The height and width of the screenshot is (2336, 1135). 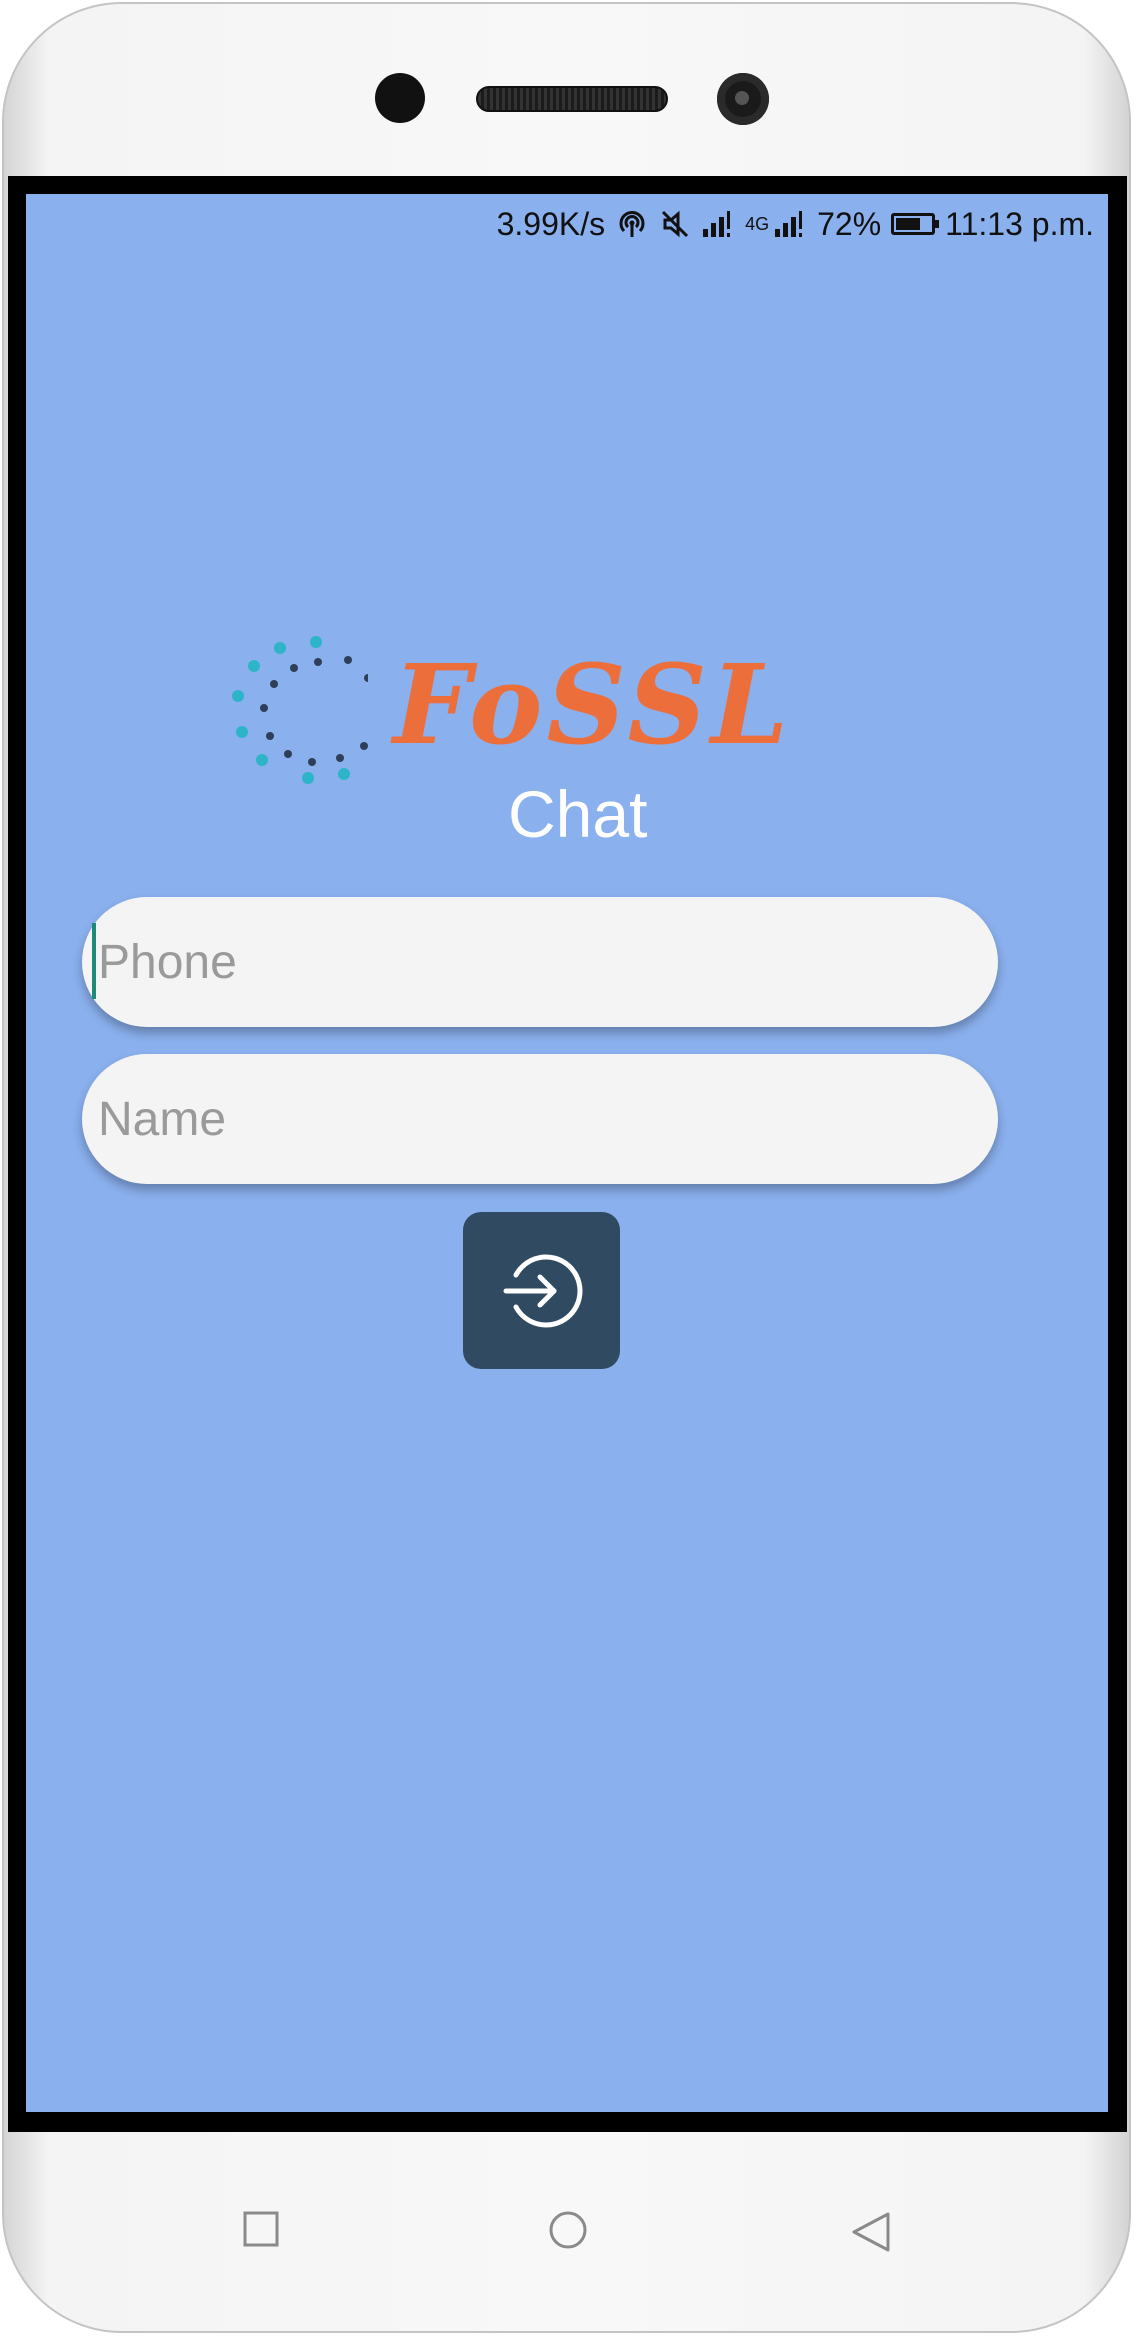 I want to click on name-field, so click(x=540, y=1119).